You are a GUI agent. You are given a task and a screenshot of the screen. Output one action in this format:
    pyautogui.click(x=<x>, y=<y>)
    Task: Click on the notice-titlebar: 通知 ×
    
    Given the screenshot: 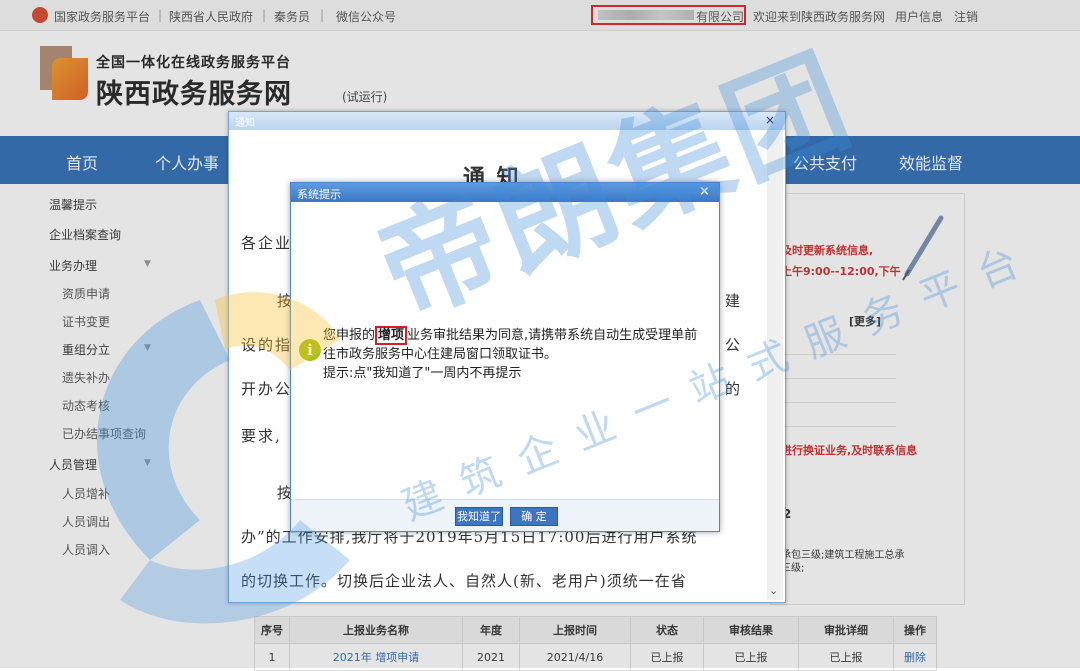 What is the action you would take?
    pyautogui.click(x=507, y=121)
    